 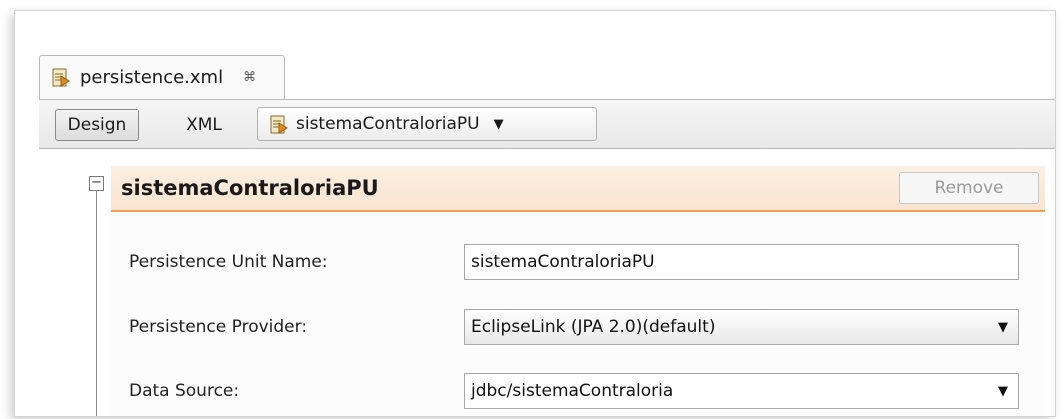 I want to click on section-title: sistemaContraloriaPU, so click(x=250, y=188).